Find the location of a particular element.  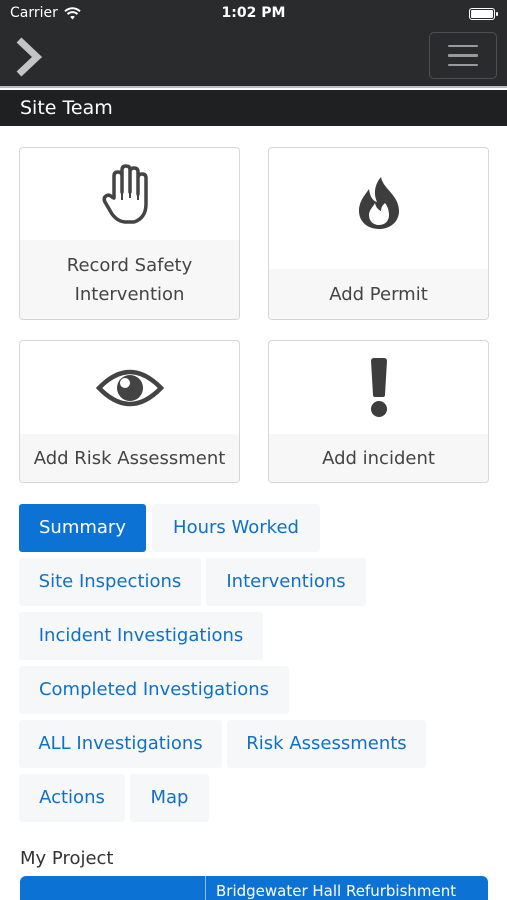

record-safety-intervention-tile: Record Safety Intervention is located at coordinates (129, 233).